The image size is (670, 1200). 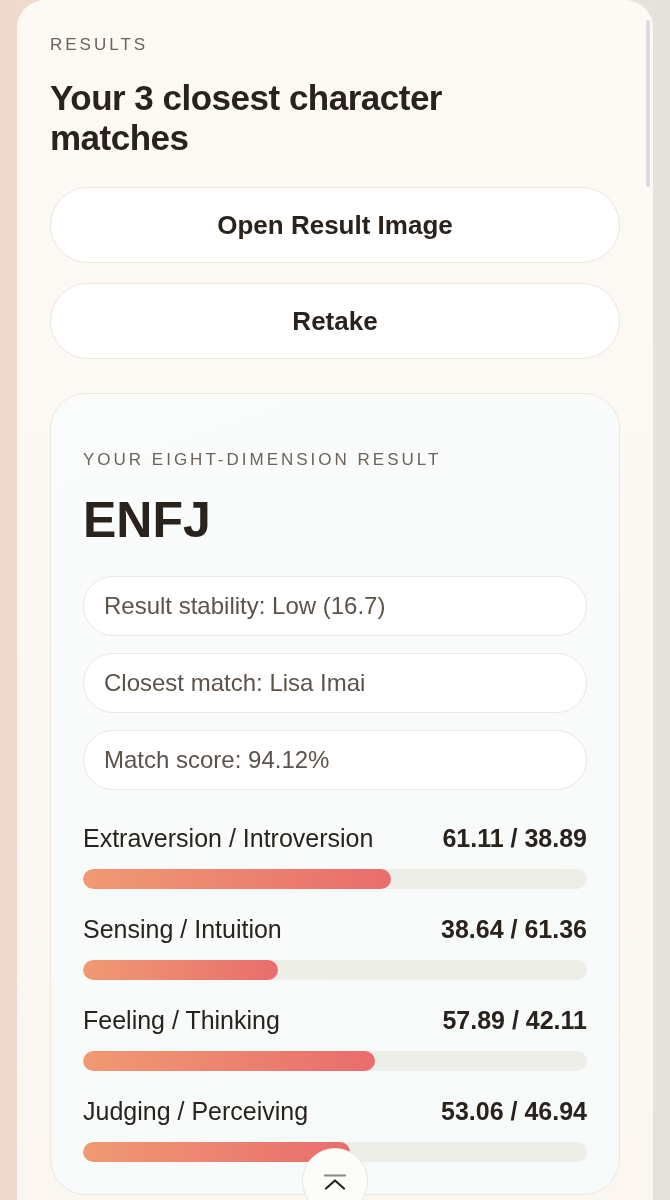 I want to click on results-title: Your 3 closest character matches, so click(x=246, y=118).